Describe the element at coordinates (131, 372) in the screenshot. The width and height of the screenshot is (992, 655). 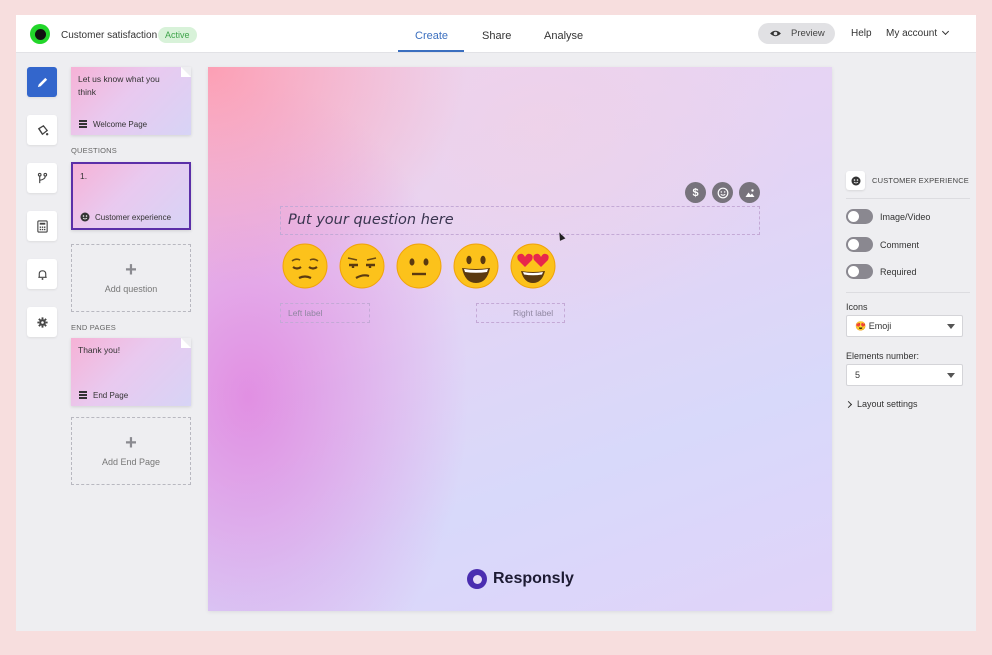
I see `end-page-card: Thank you! End Page` at that location.